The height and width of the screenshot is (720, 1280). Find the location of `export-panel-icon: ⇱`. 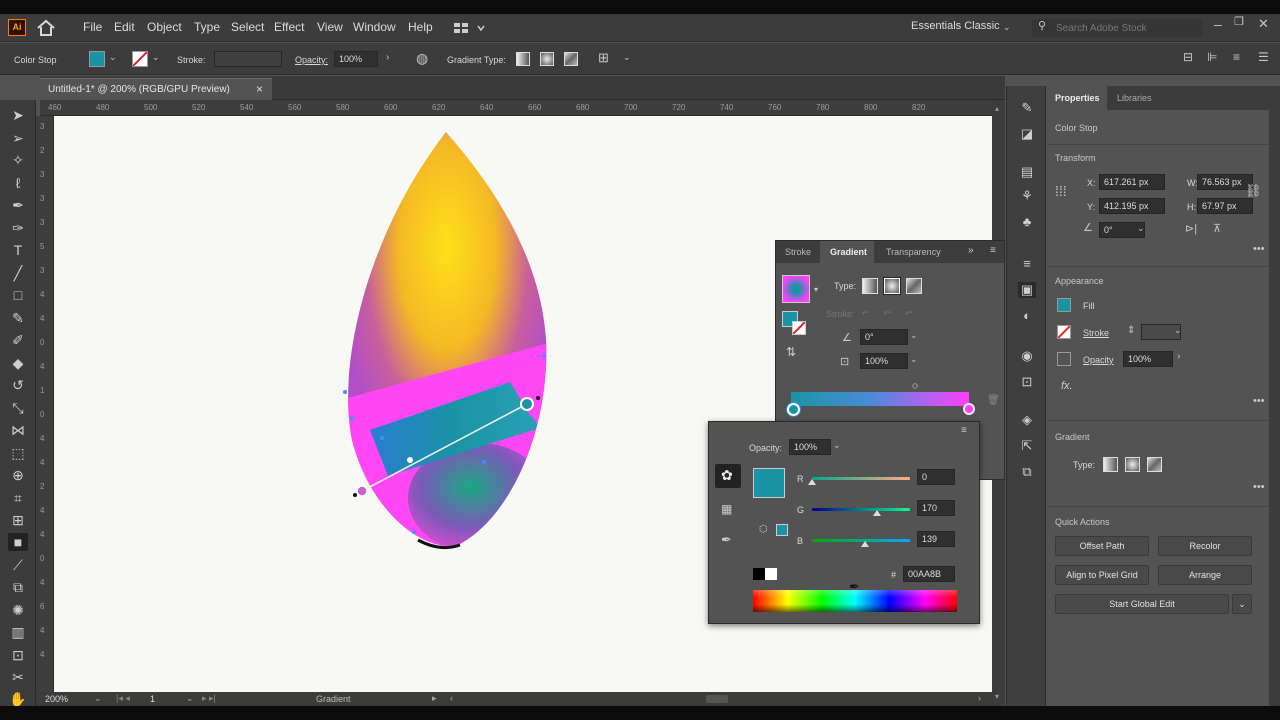

export-panel-icon: ⇱ is located at coordinates (1027, 446).